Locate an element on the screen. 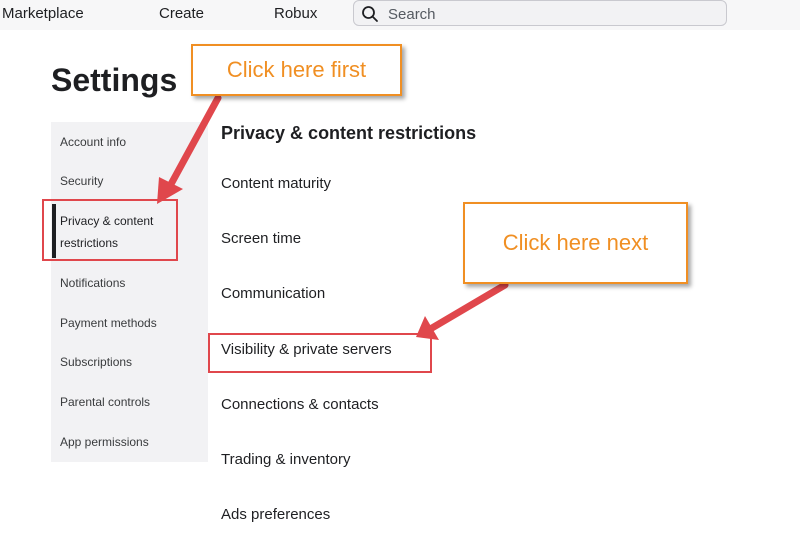  arrow-line-next is located at coordinates (468, 306).